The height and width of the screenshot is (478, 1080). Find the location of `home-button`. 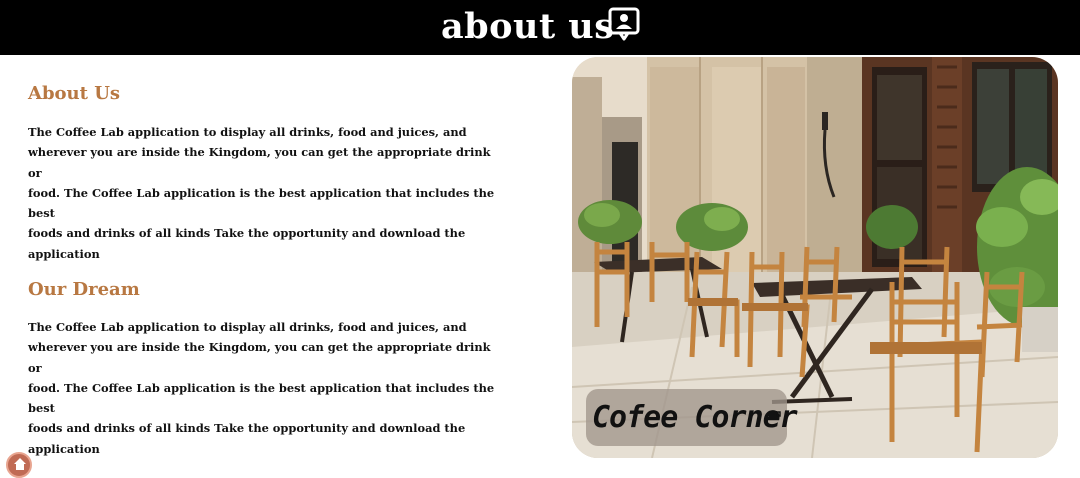

home-button is located at coordinates (19, 465).